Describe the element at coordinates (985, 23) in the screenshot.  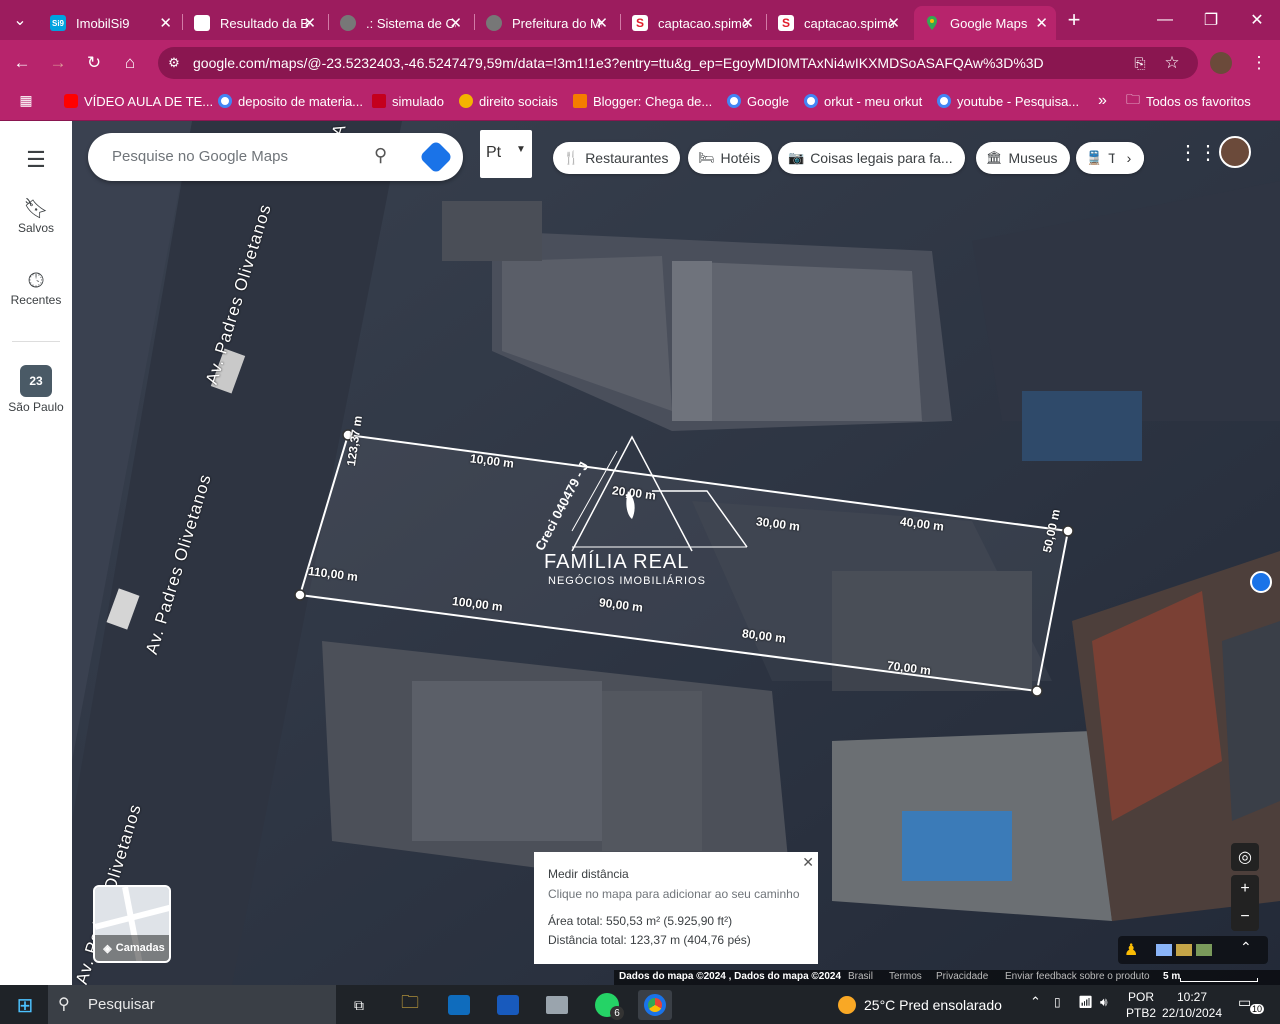
I see `tab-google-maps: Google Maps ✕` at that location.